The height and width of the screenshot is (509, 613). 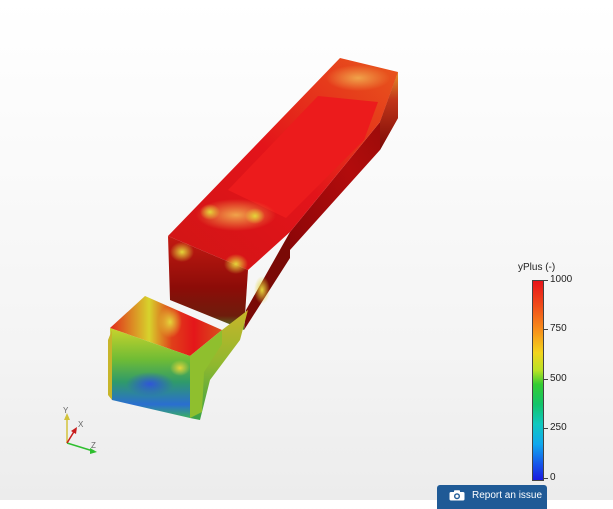 I want to click on legend-label-500: 500, so click(x=558, y=378).